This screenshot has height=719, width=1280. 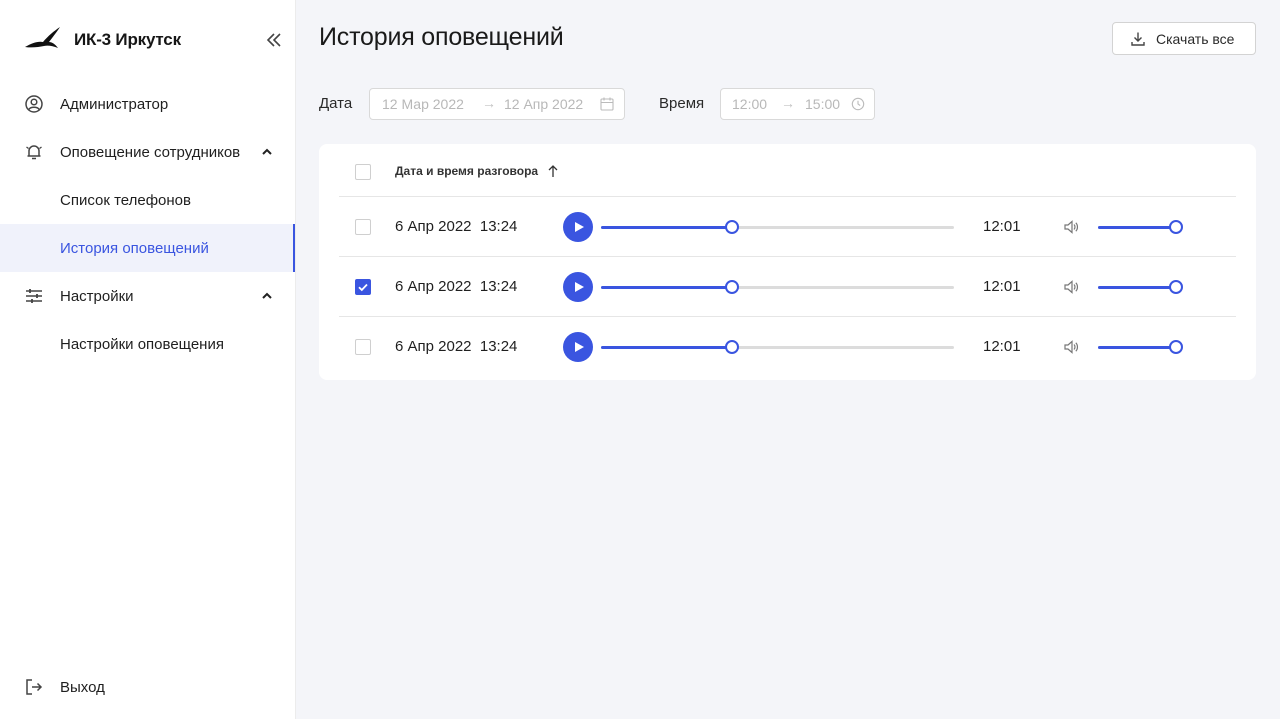 I want to click on sidebar-item-notify-employees: Оповещение сотрудников, so click(x=147, y=152).